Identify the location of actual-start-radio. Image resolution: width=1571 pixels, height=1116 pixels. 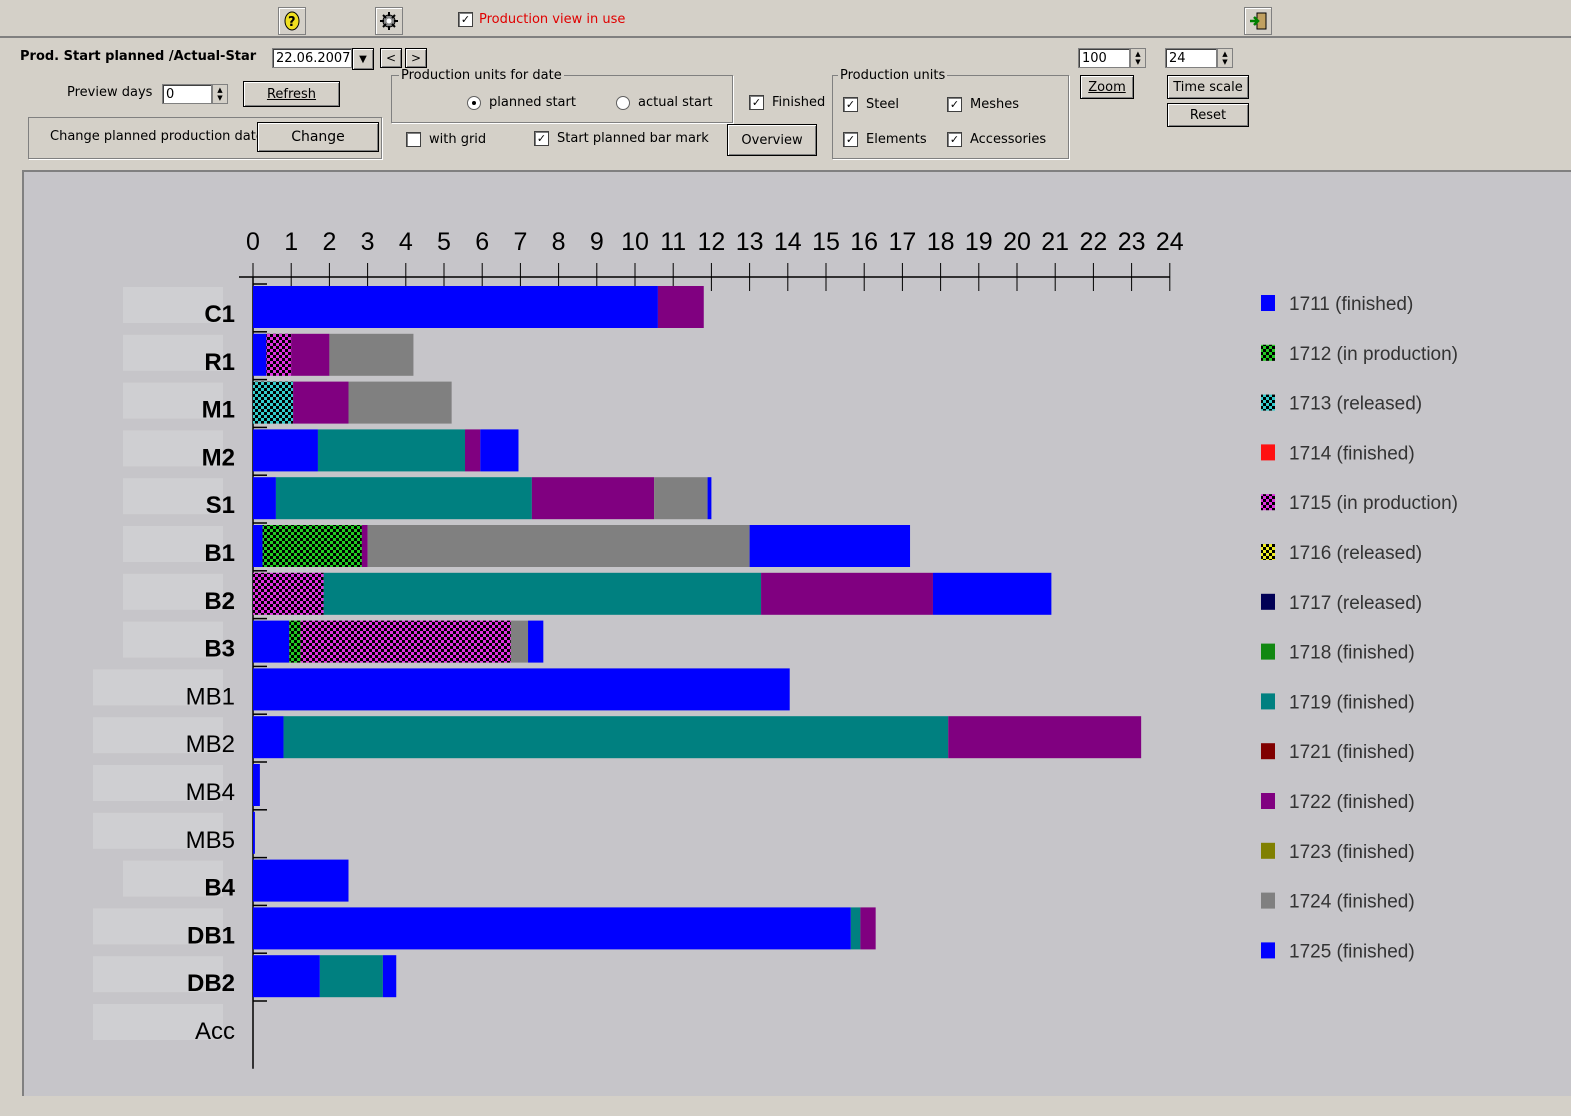
(623, 102).